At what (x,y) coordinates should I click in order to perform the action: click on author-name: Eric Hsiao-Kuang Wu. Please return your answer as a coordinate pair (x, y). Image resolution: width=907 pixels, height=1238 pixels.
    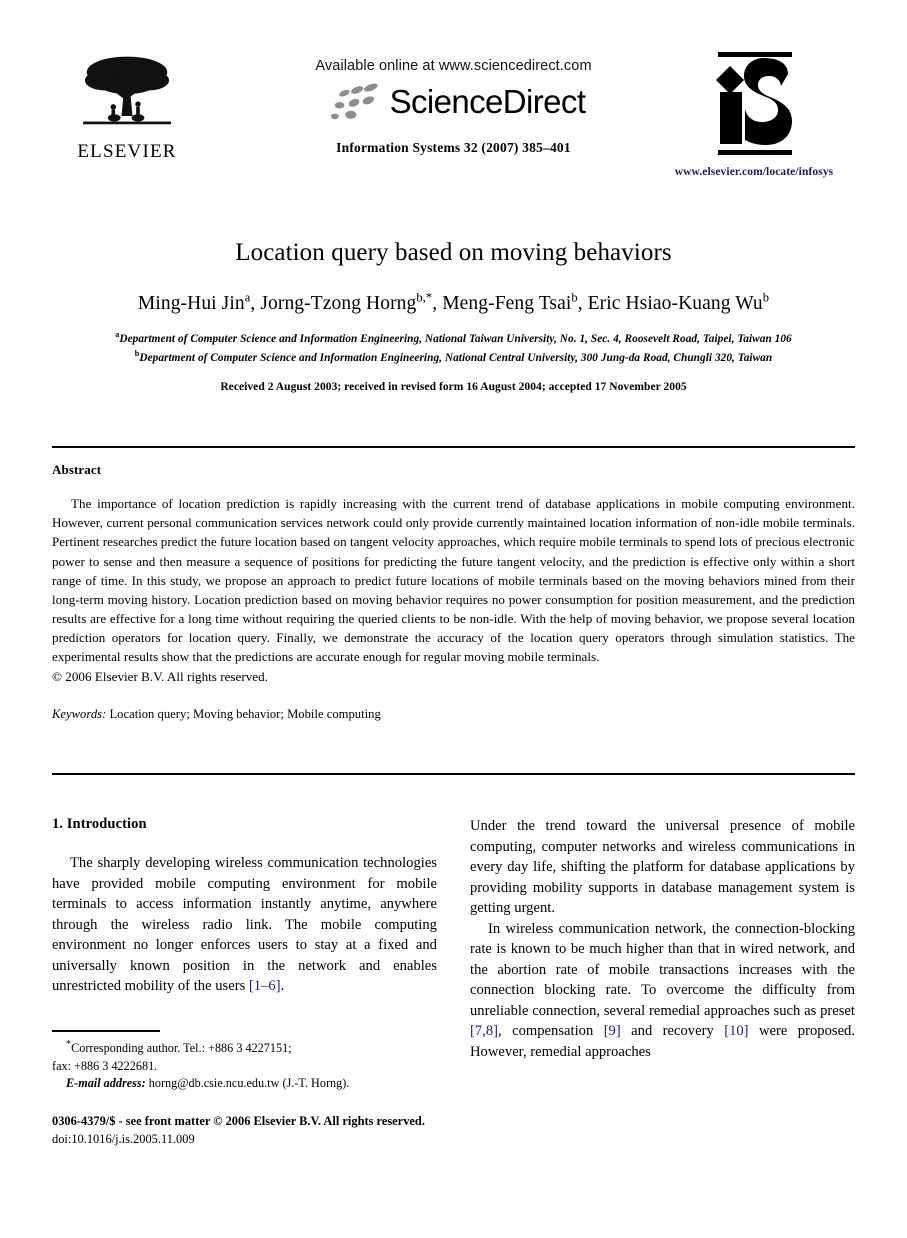
    Looking at the image, I should click on (675, 303).